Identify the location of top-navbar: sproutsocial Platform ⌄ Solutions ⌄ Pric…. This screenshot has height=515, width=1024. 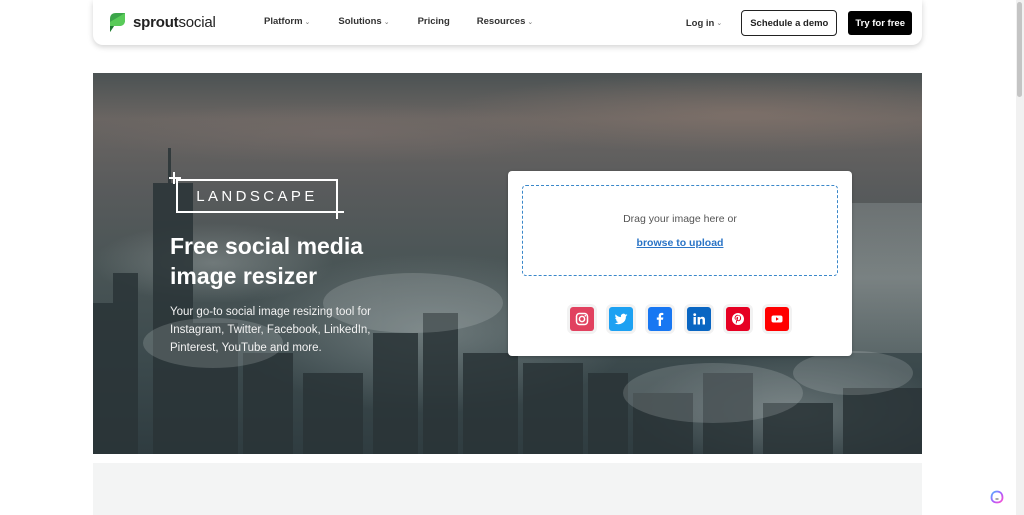
(507, 22).